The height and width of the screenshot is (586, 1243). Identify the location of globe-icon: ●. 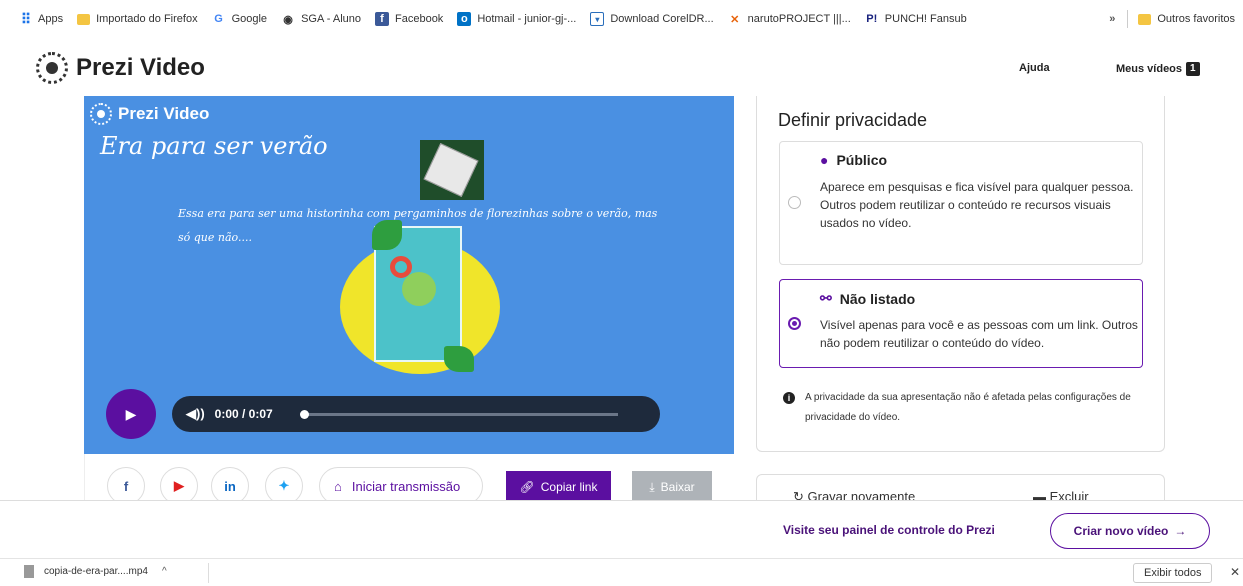
(824, 160).